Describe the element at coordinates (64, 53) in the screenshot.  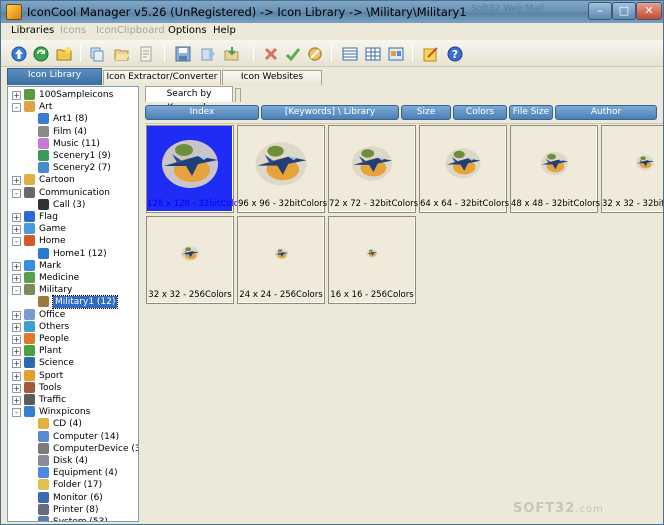
I see `new-folder-icon` at that location.